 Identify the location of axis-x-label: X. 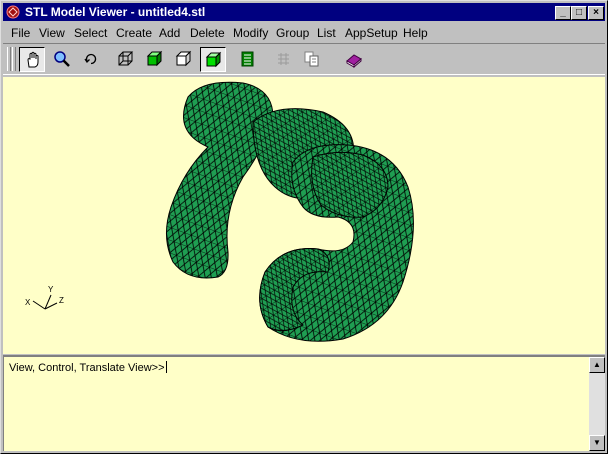
(28, 302).